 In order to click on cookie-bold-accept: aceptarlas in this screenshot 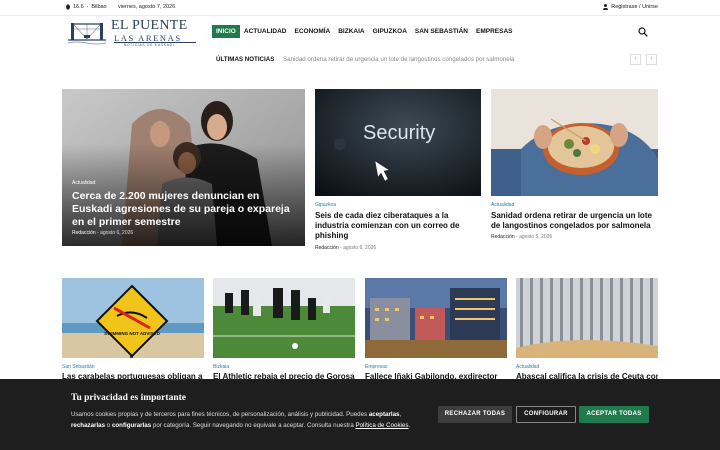, I will do `click(384, 414)`.